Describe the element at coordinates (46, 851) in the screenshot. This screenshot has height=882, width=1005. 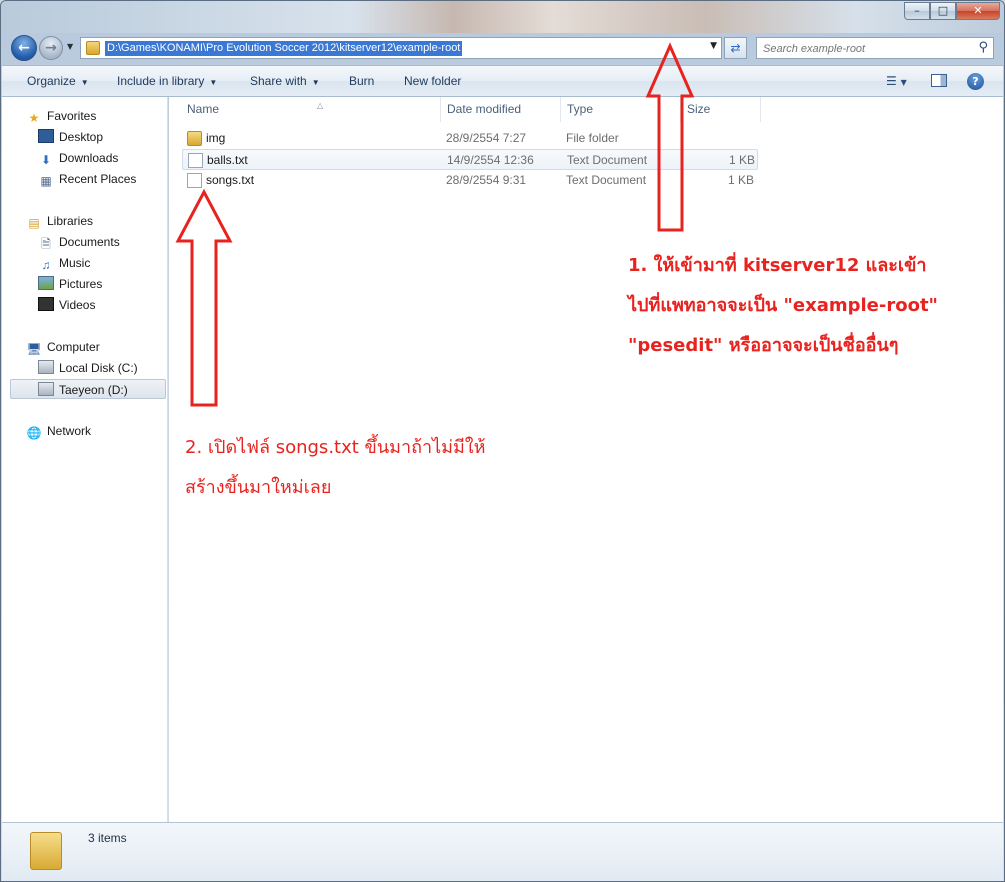
I see `folder-icon` at that location.